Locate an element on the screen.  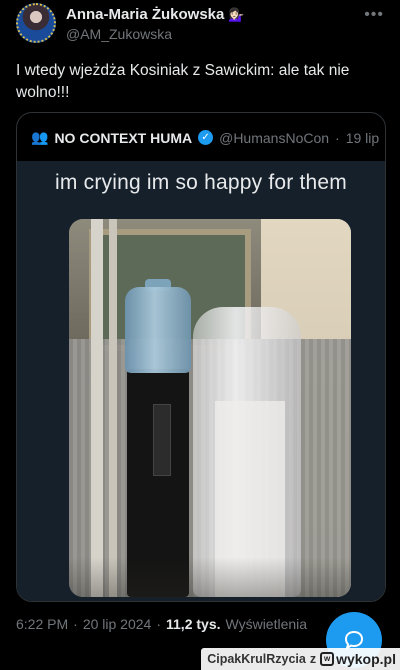
meta-sep-2: · is located at coordinates (158, 624).